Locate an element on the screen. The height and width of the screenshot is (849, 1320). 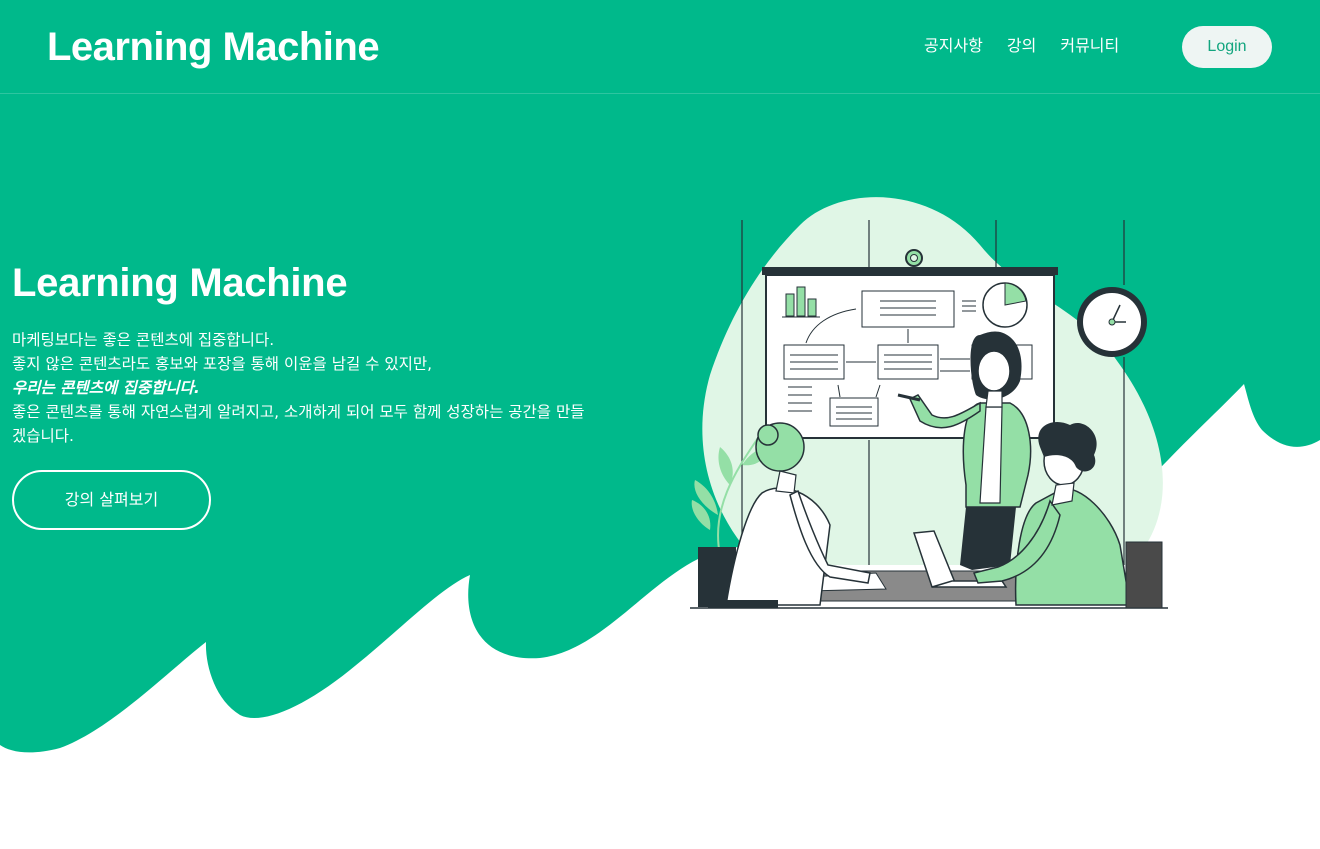
hero-line: 좋지 않은 콘텐츠라도 홍보와 포장을 통해 이윤을 남길 수 있지만, is located at coordinates (222, 364).